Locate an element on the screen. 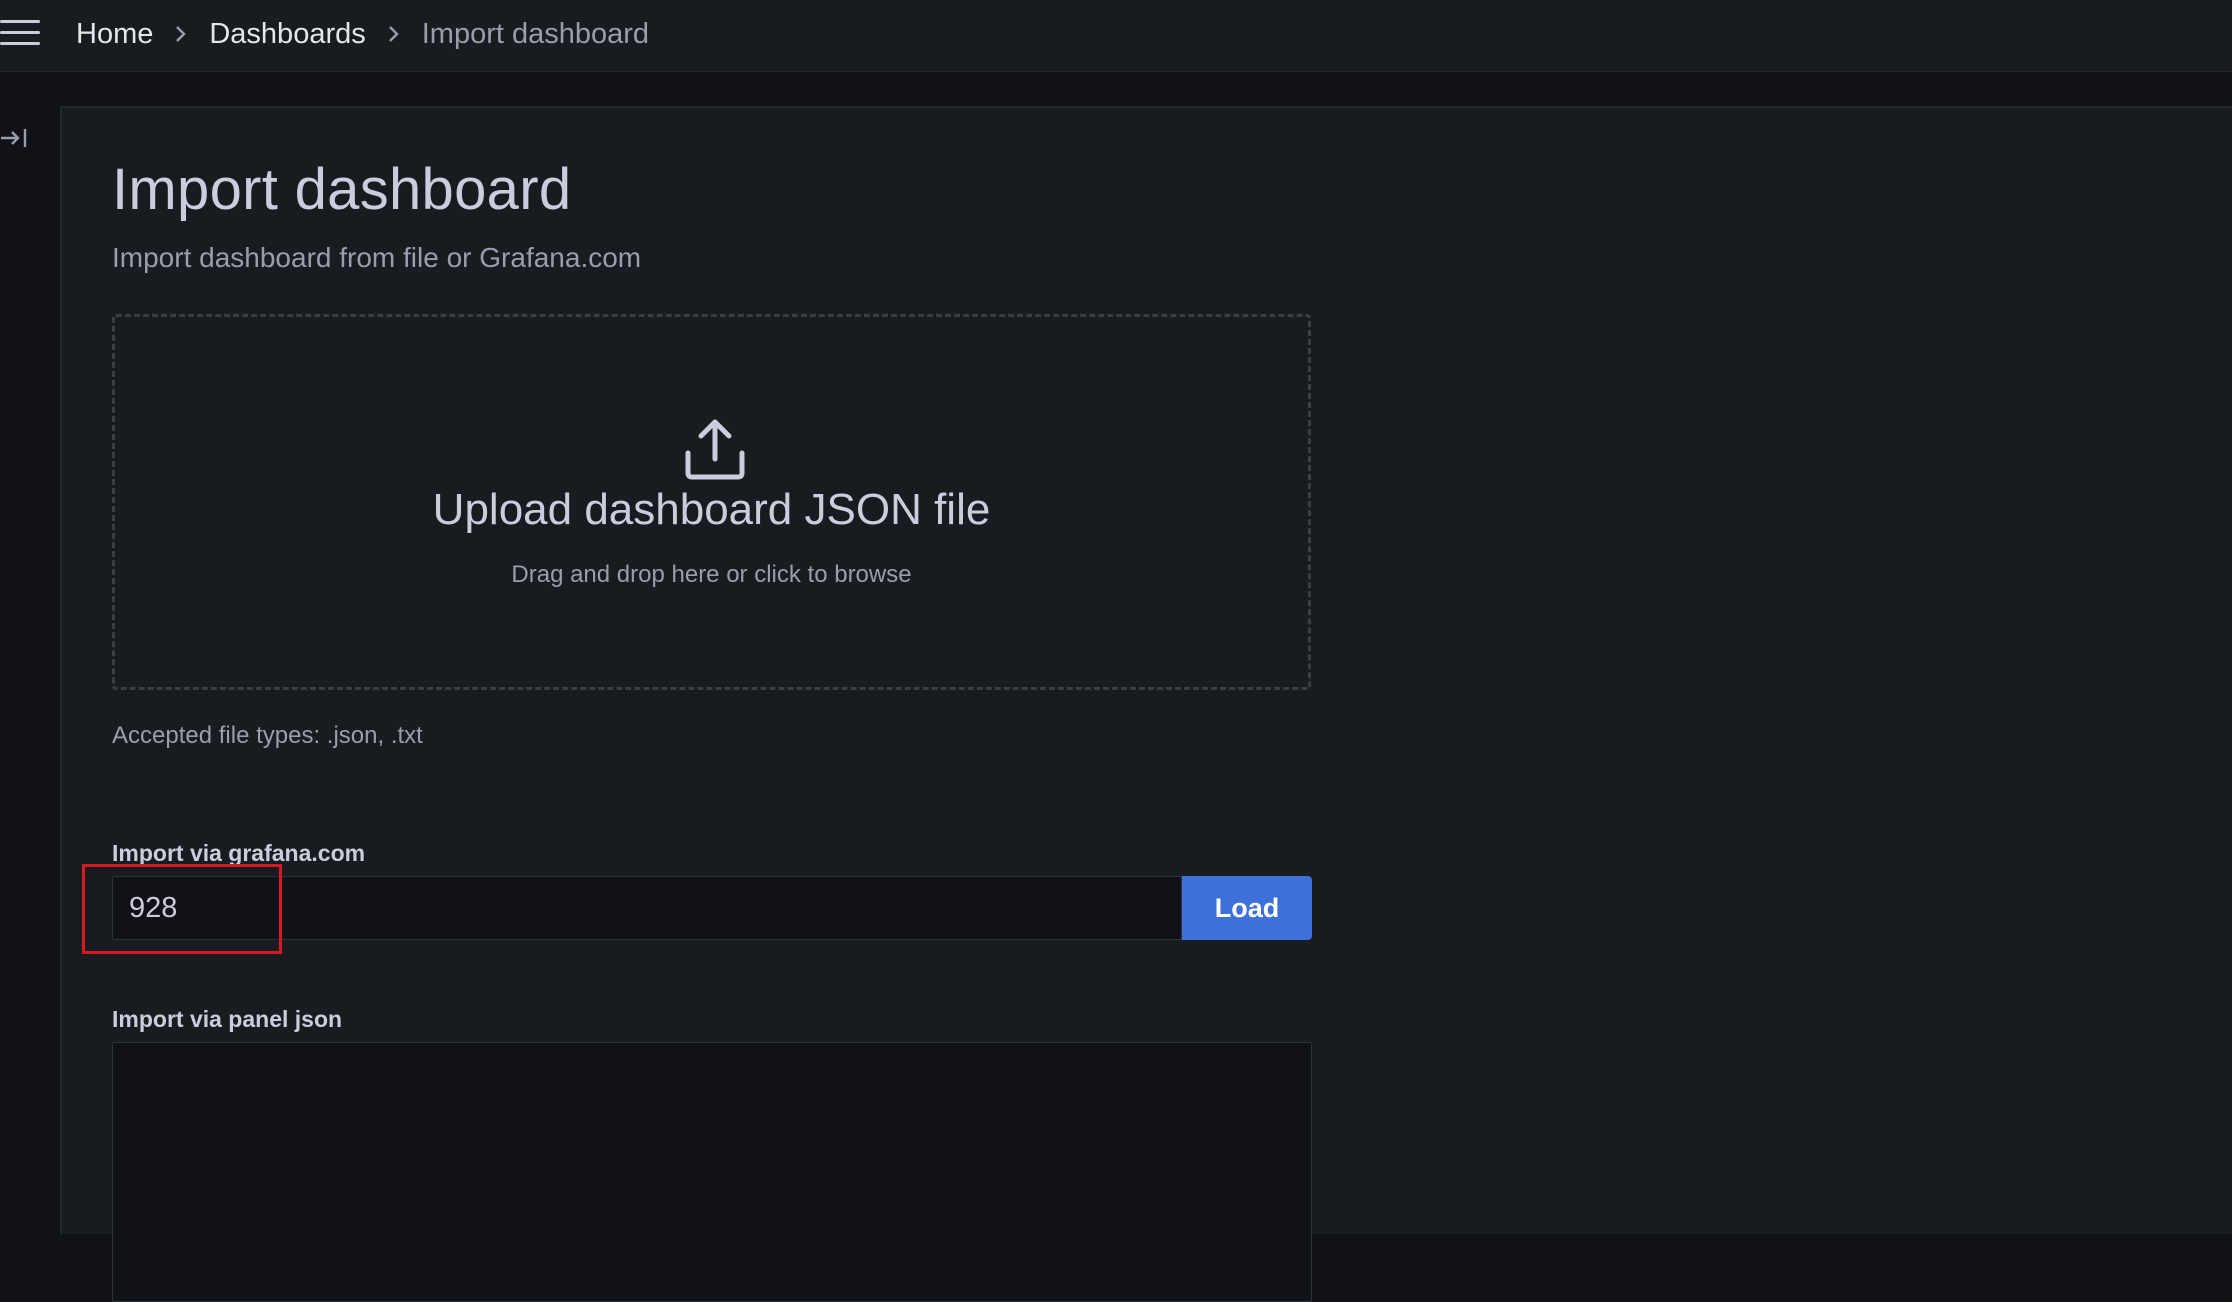 The height and width of the screenshot is (1302, 2232). grafana-com-id-input is located at coordinates (647, 908).